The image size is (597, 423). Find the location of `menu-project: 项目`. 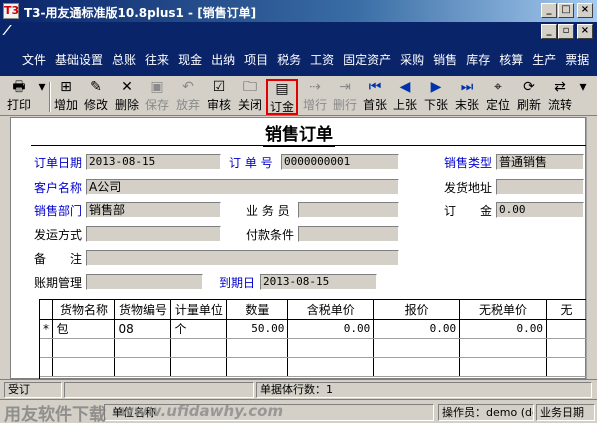

menu-project: 项目 is located at coordinates (256, 59).